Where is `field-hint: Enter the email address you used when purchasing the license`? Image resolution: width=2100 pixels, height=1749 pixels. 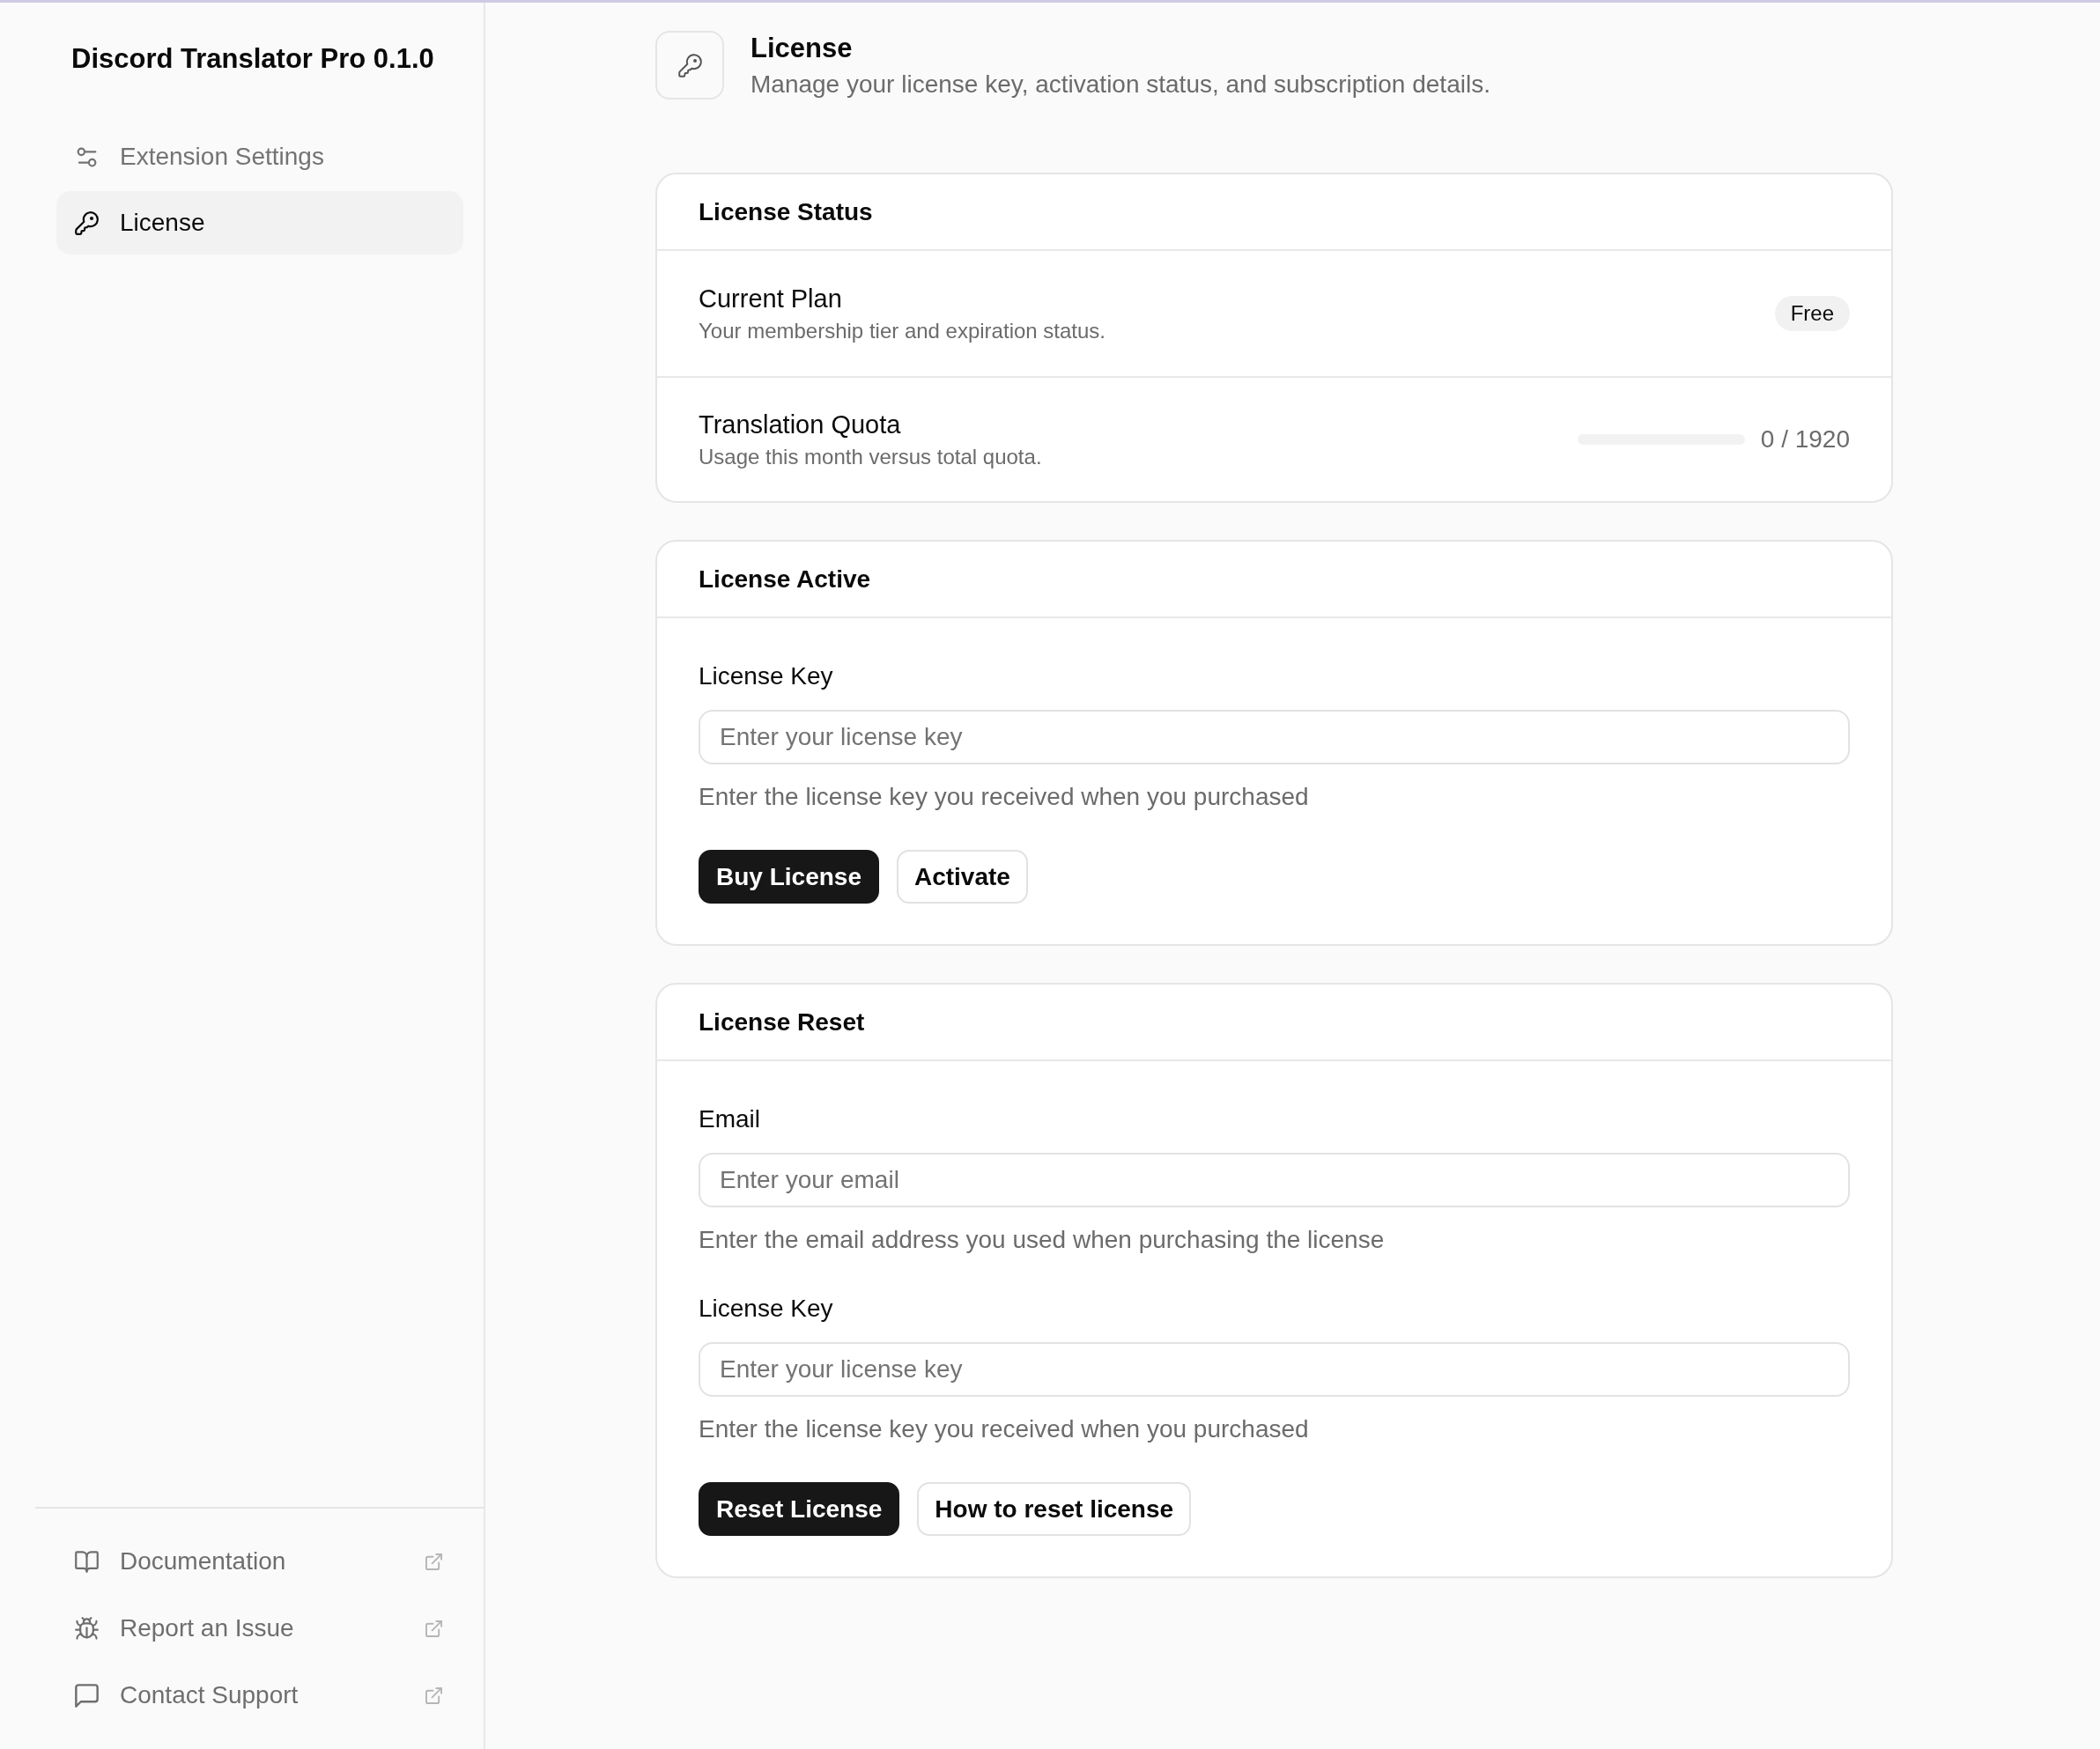
field-hint: Enter the email address you used when purchasing the license is located at coordinates (1042, 1240).